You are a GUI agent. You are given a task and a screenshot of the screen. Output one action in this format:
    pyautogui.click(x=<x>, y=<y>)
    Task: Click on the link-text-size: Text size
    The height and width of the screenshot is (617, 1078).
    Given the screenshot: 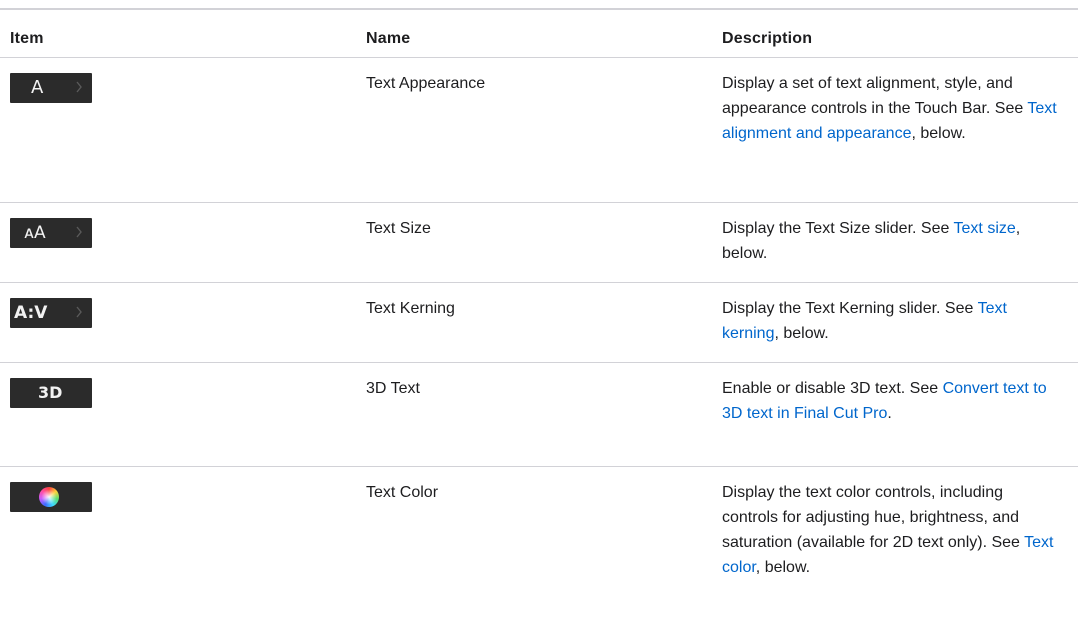 What is the action you would take?
    pyautogui.click(x=985, y=228)
    